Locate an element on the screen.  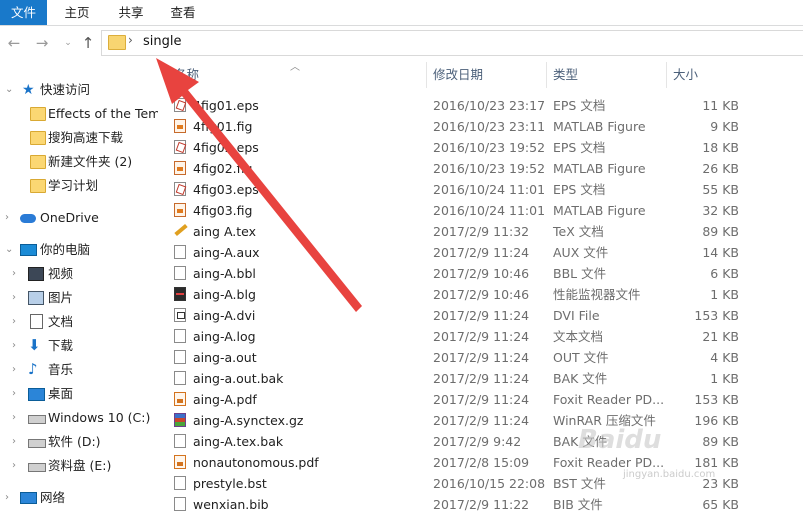
column-header-date: 修改日期 is located at coordinates (488, 75).